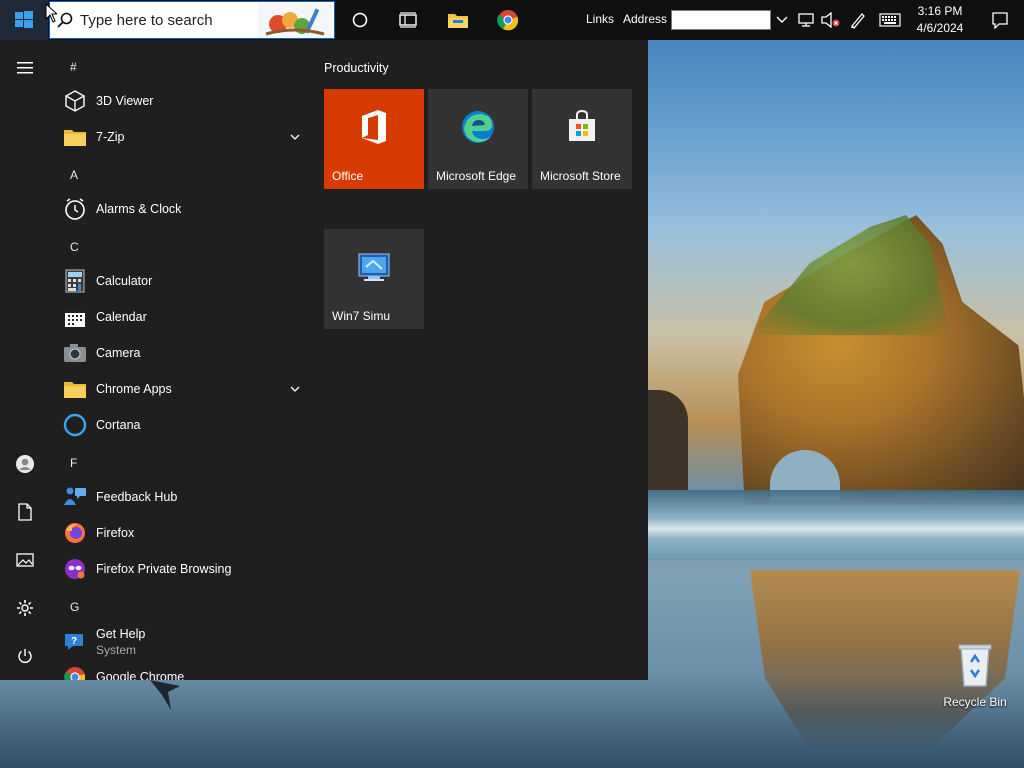 This screenshot has width=1024, height=768. I want to click on app-item-calendar: Calendar, so click(184, 317).